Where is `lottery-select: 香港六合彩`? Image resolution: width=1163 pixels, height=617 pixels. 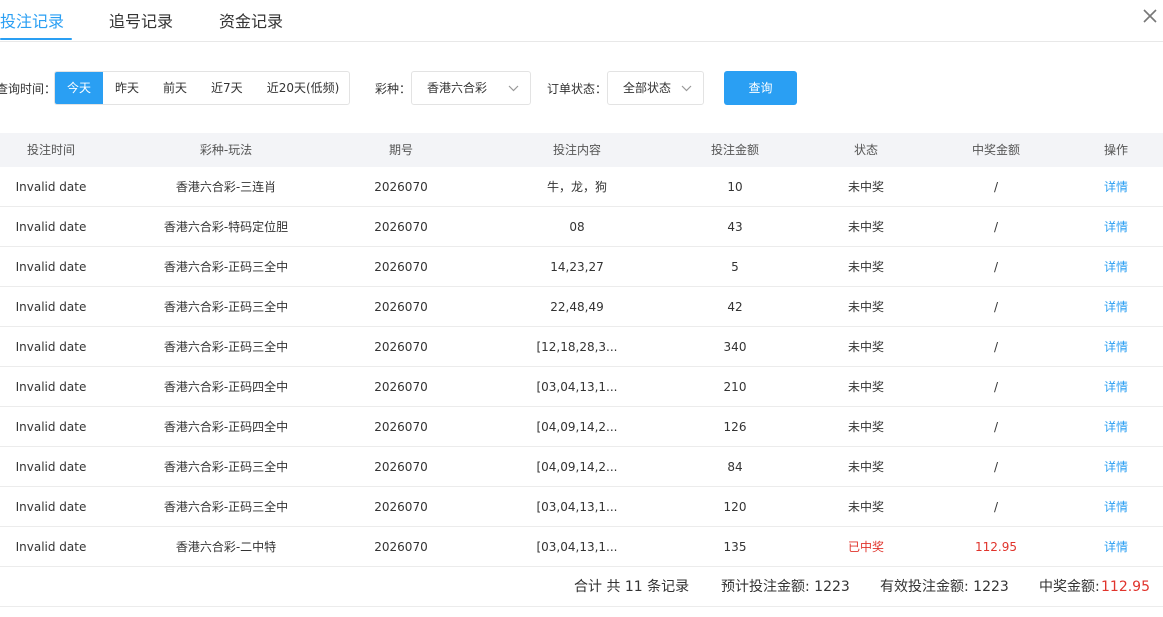 lottery-select: 香港六合彩 is located at coordinates (471, 88).